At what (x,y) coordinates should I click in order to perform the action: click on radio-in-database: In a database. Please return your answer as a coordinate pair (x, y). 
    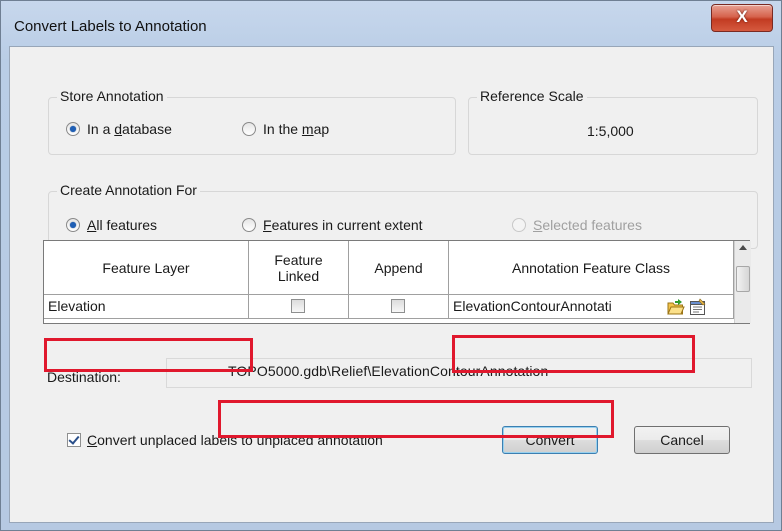
    Looking at the image, I should click on (119, 129).